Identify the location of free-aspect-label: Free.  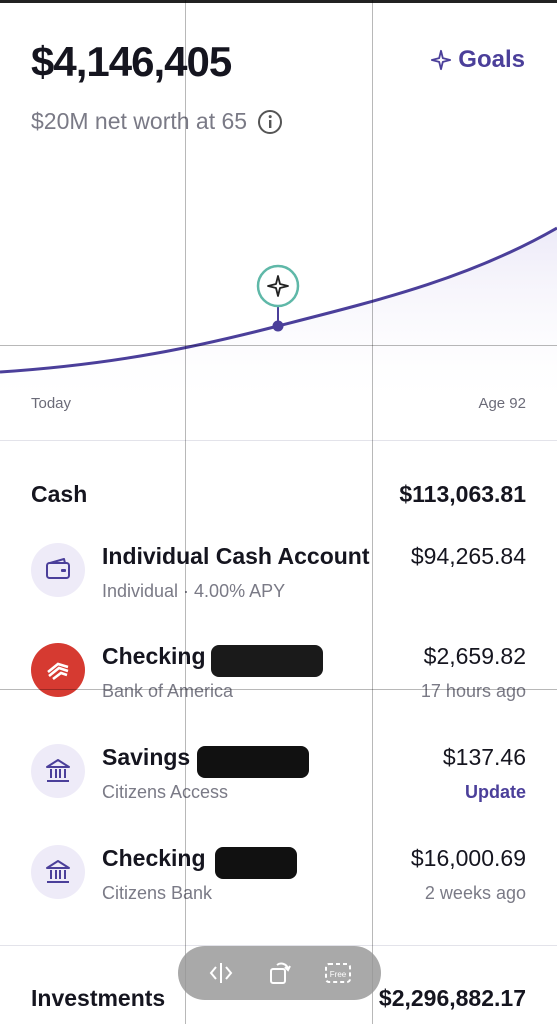
(338, 974).